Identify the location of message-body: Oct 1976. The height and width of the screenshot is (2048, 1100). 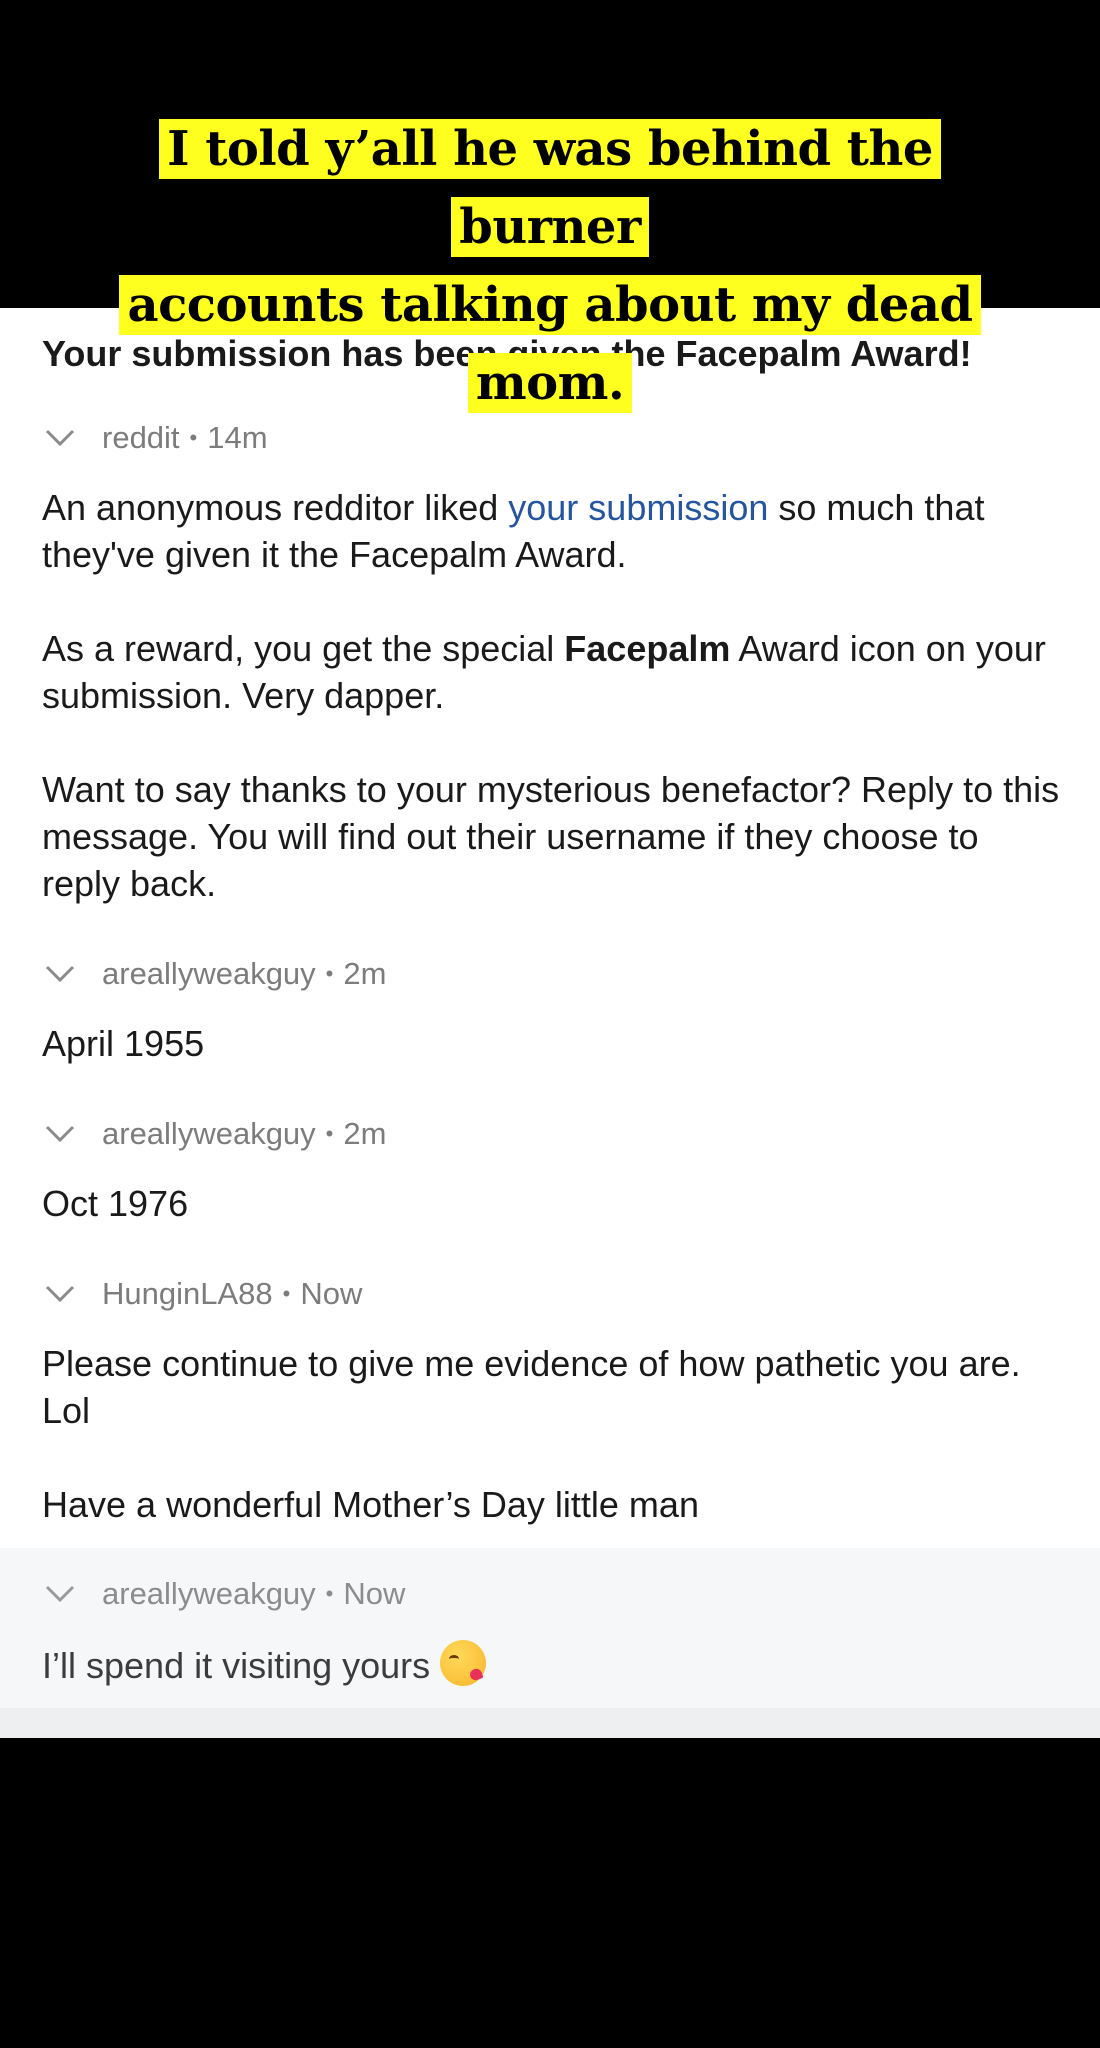
(115, 1203).